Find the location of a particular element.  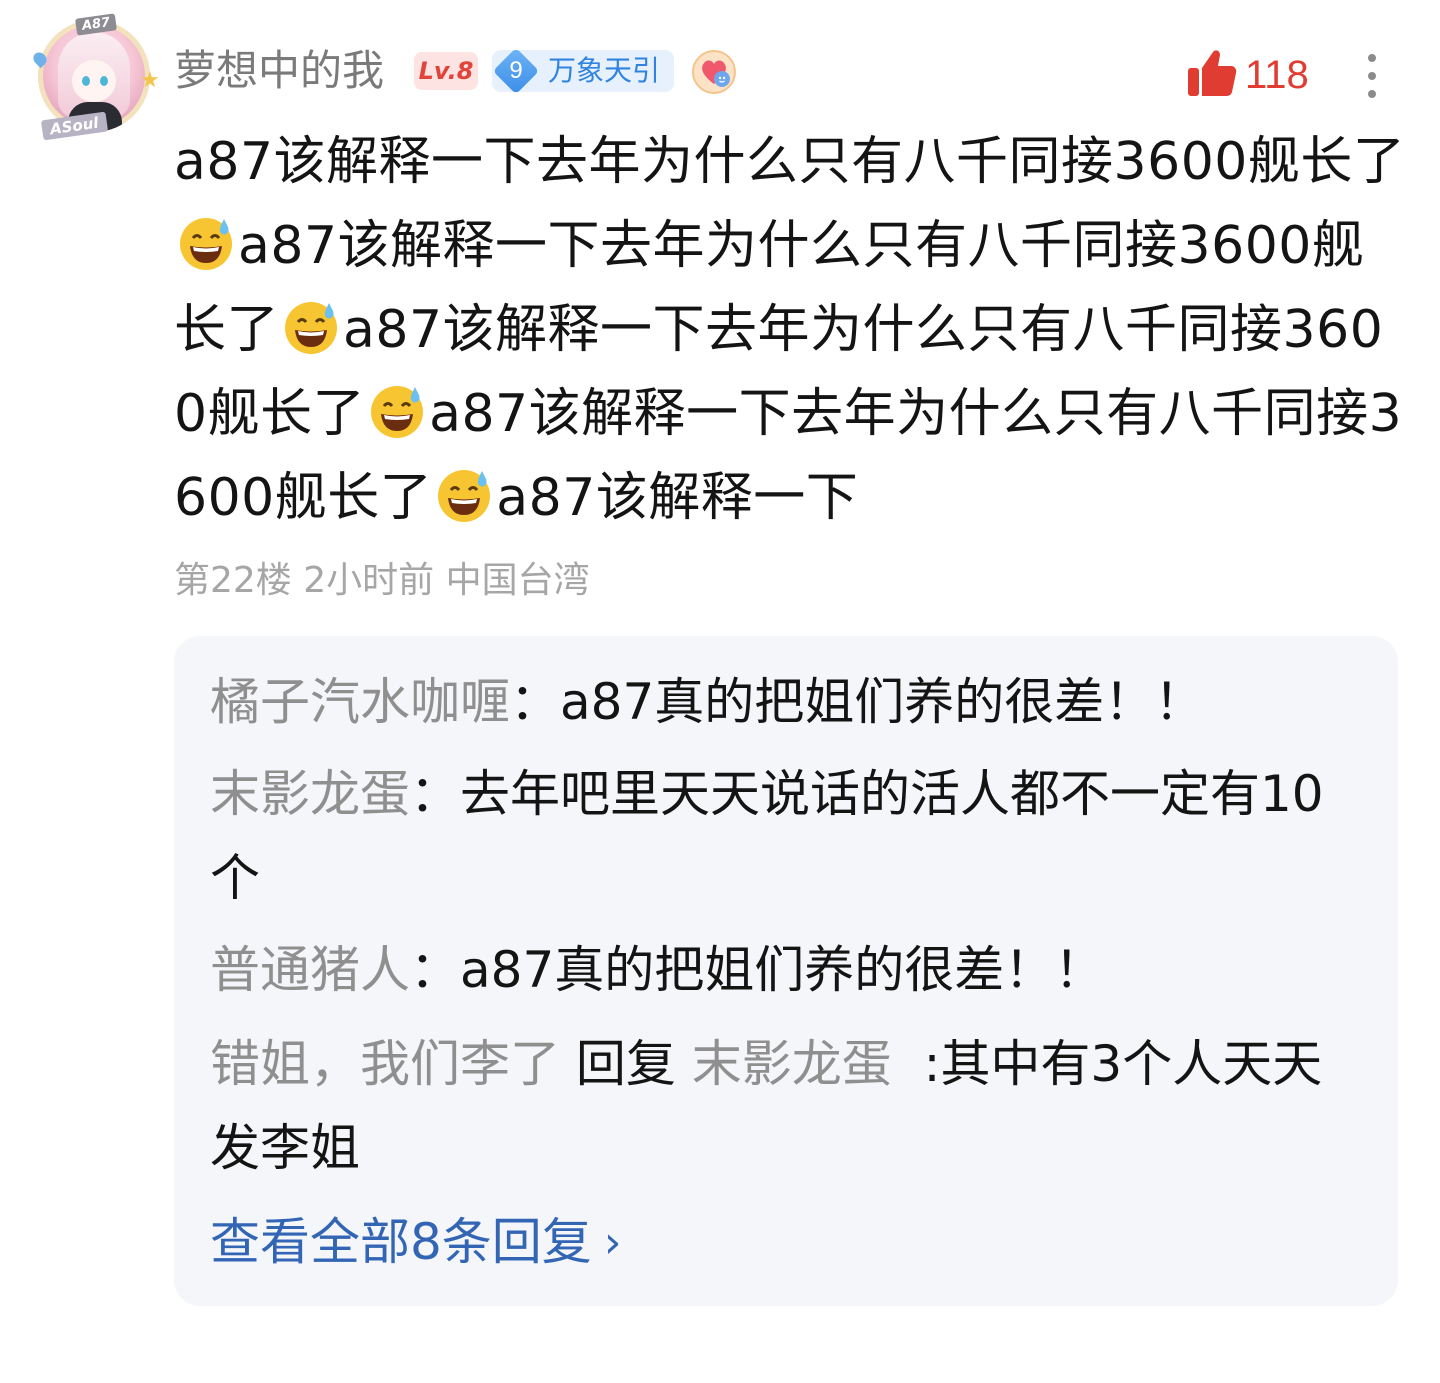

reply-author: 错姐，我们李了 is located at coordinates (385, 1064).